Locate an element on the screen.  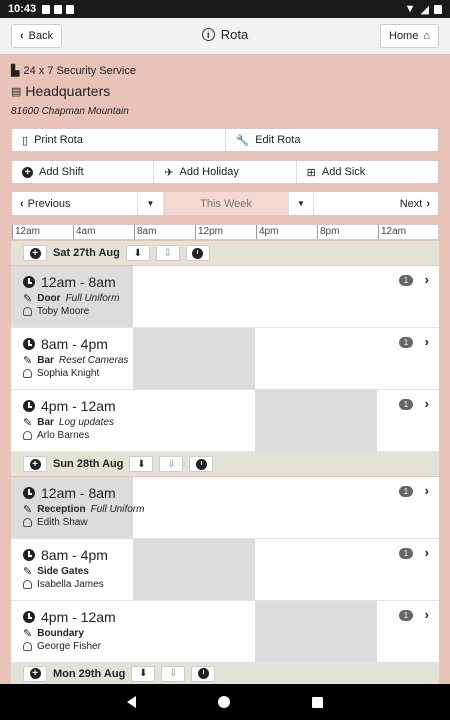
next-week-button: Next › is located at coordinates (376, 203).